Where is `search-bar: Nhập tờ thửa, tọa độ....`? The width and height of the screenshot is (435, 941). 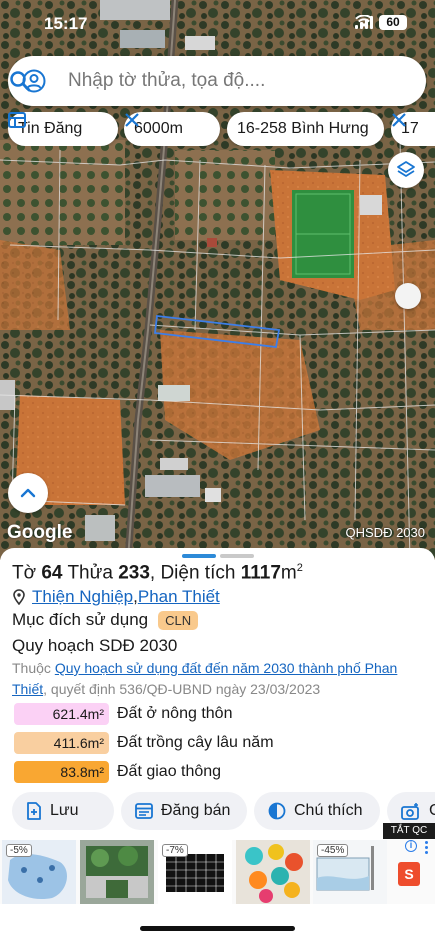 search-bar: Nhập tờ thửa, tọa độ.... is located at coordinates (217, 81).